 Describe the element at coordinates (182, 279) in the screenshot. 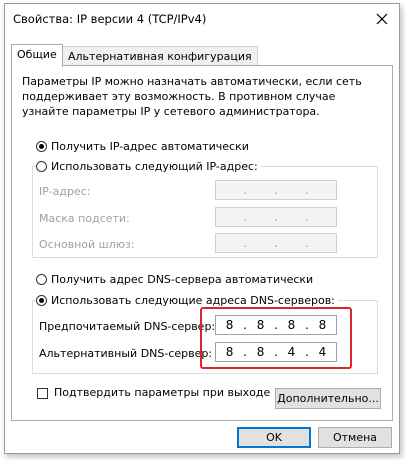

I see `dns-auto-label: Получить адрес DNS-сервера автоматически` at that location.